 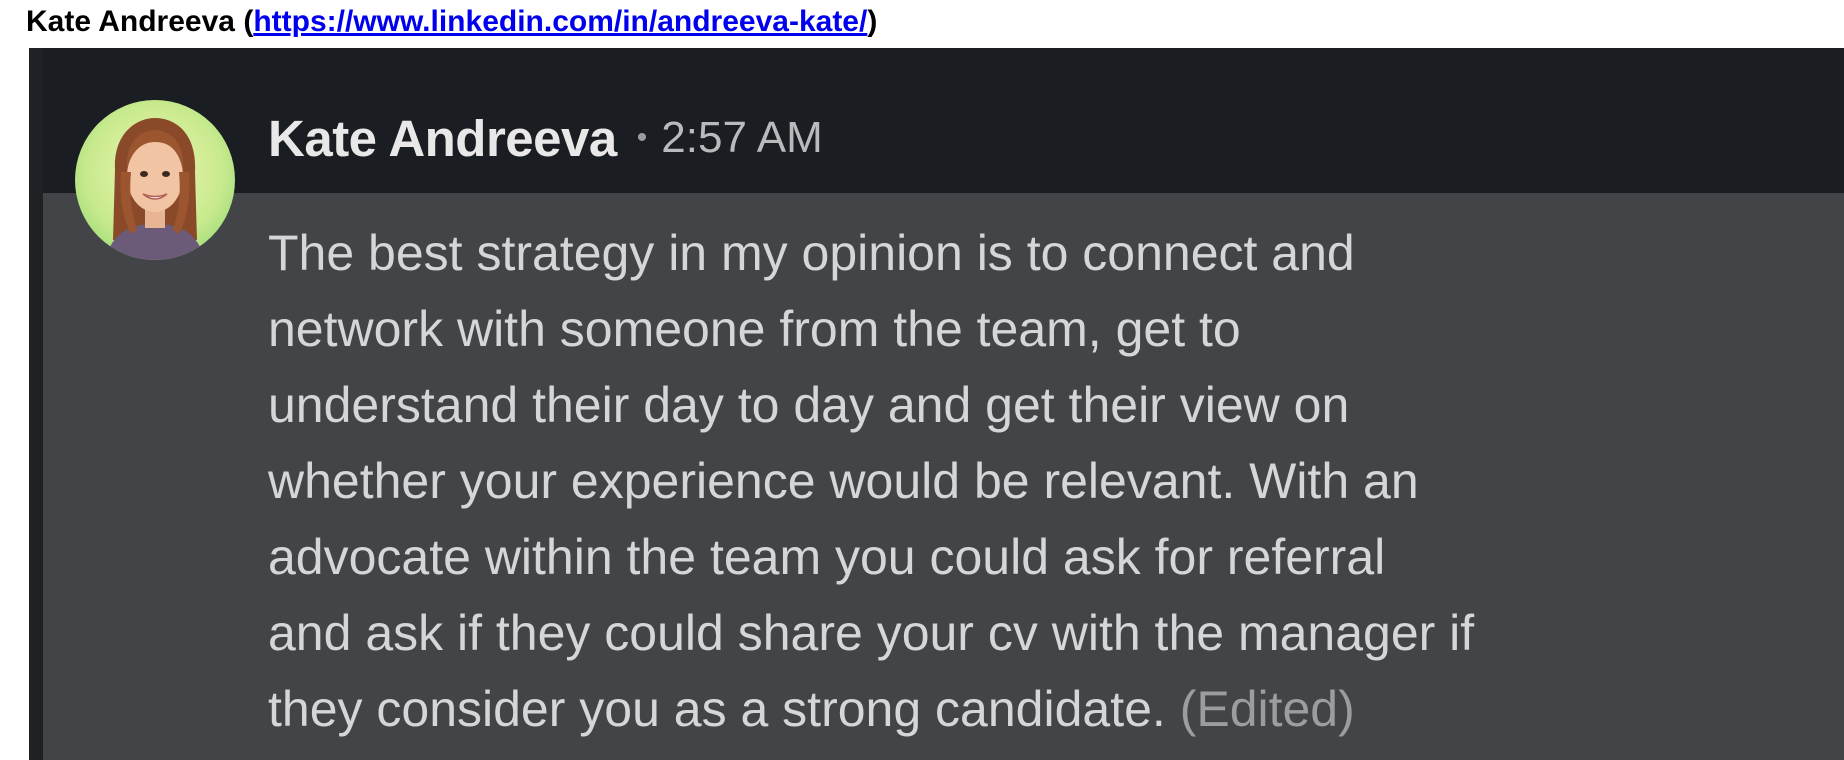 What do you see at coordinates (741, 138) in the screenshot?
I see `message-timestamp: 2:57 AM` at bounding box center [741, 138].